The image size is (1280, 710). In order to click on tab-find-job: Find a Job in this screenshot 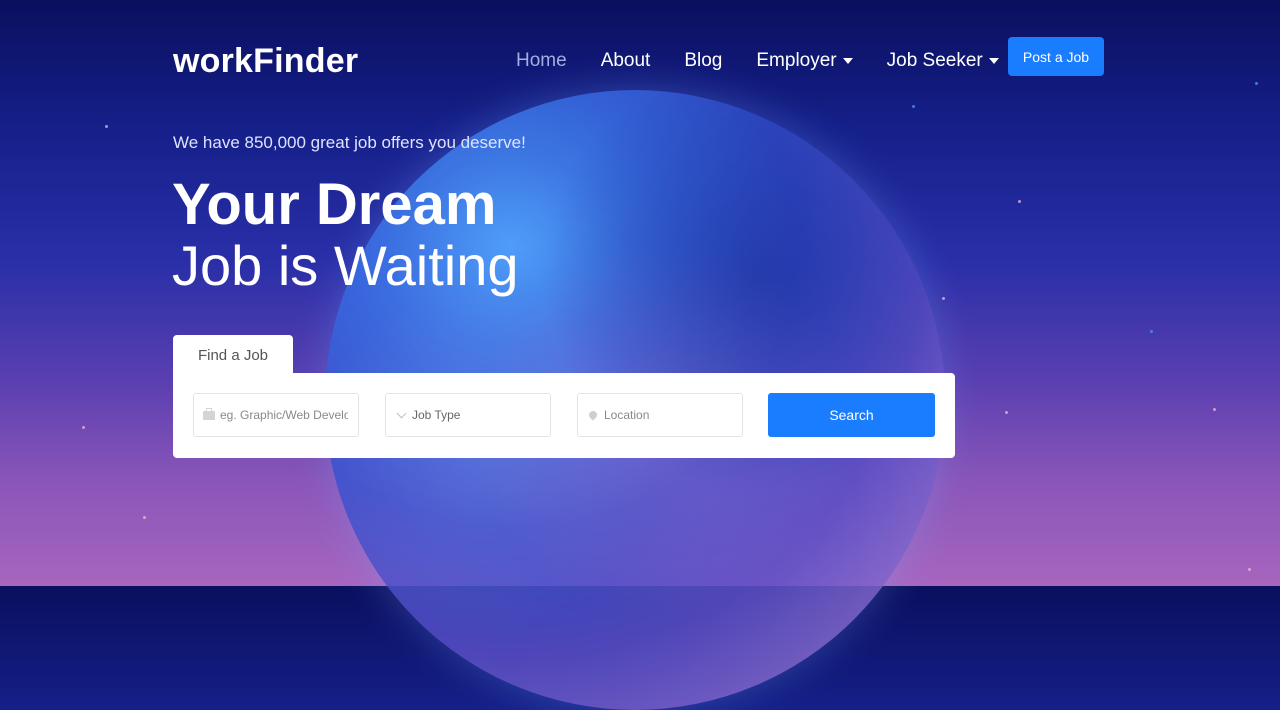, I will do `click(233, 355)`.